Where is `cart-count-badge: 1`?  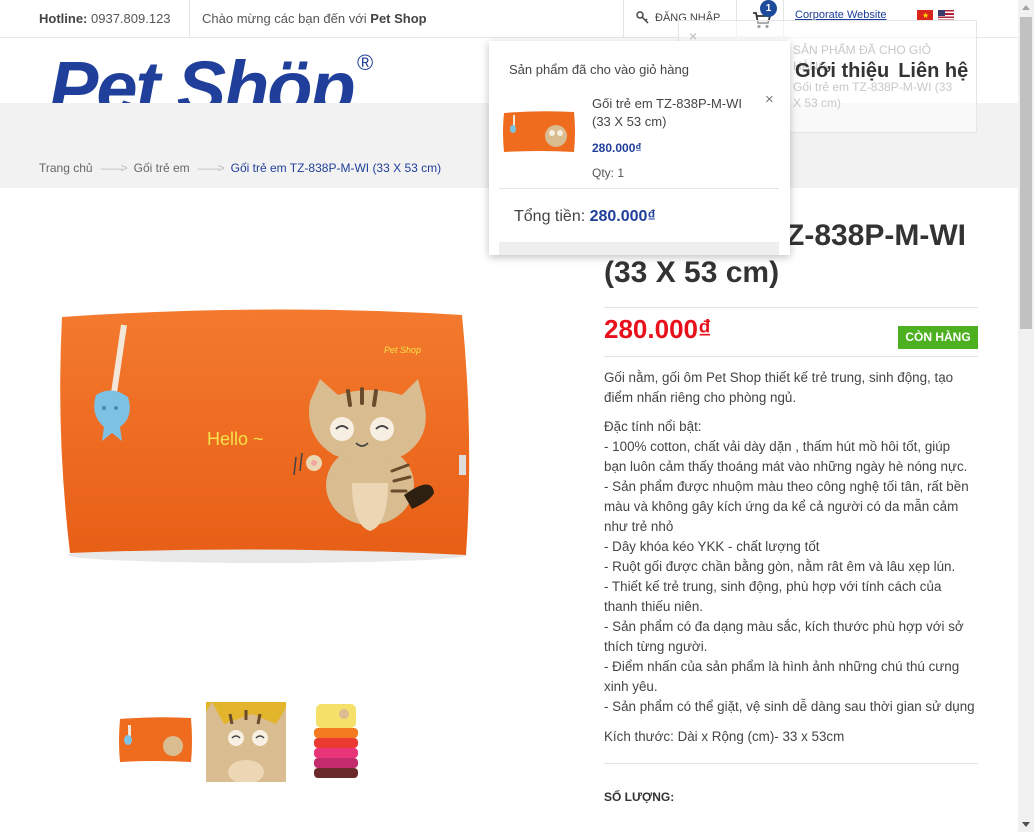
cart-count-badge: 1 is located at coordinates (768, 8).